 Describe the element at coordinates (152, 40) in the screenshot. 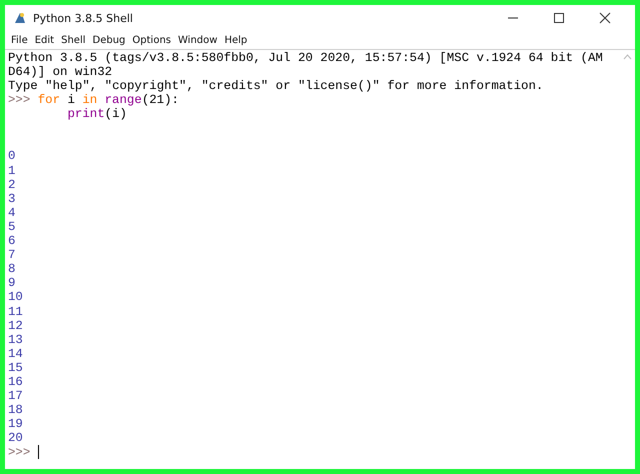

I see `menu-item: Options` at that location.